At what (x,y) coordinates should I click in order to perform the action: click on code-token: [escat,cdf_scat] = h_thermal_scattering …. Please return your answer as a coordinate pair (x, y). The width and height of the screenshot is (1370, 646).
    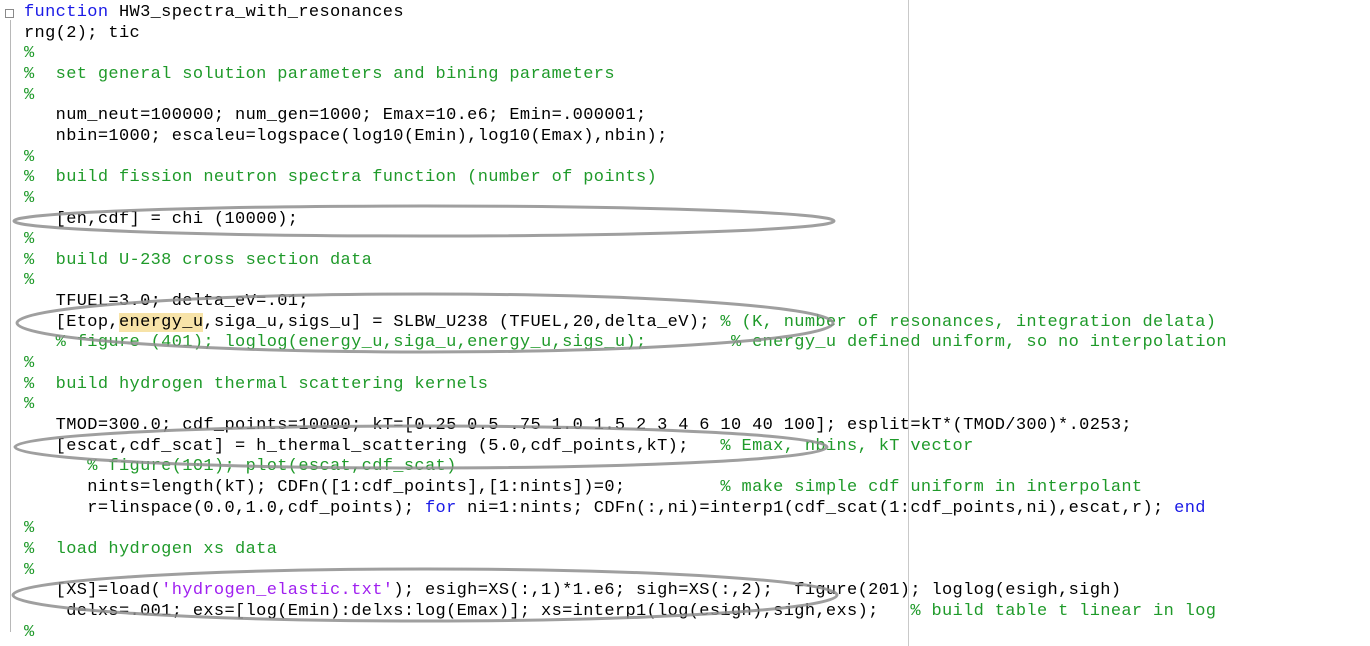
    Looking at the image, I should click on (372, 446).